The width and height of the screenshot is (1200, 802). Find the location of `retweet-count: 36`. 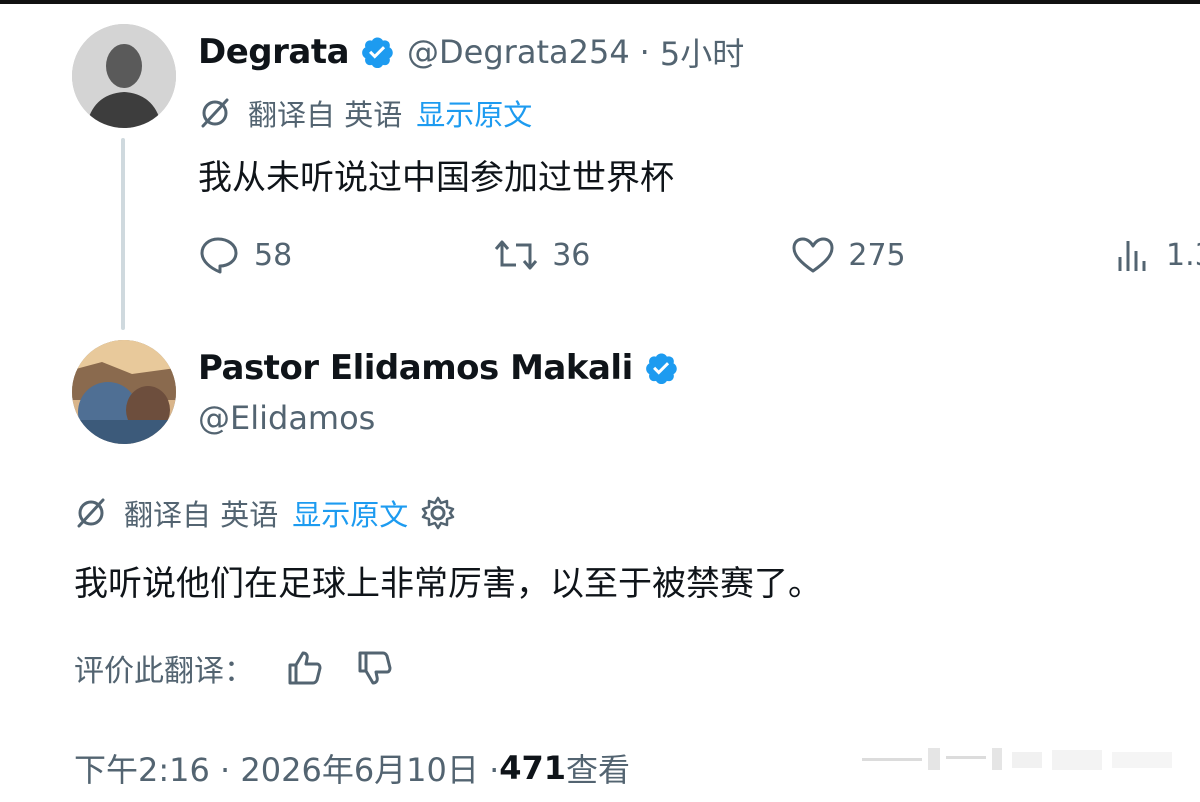

retweet-count: 36 is located at coordinates (571, 255).